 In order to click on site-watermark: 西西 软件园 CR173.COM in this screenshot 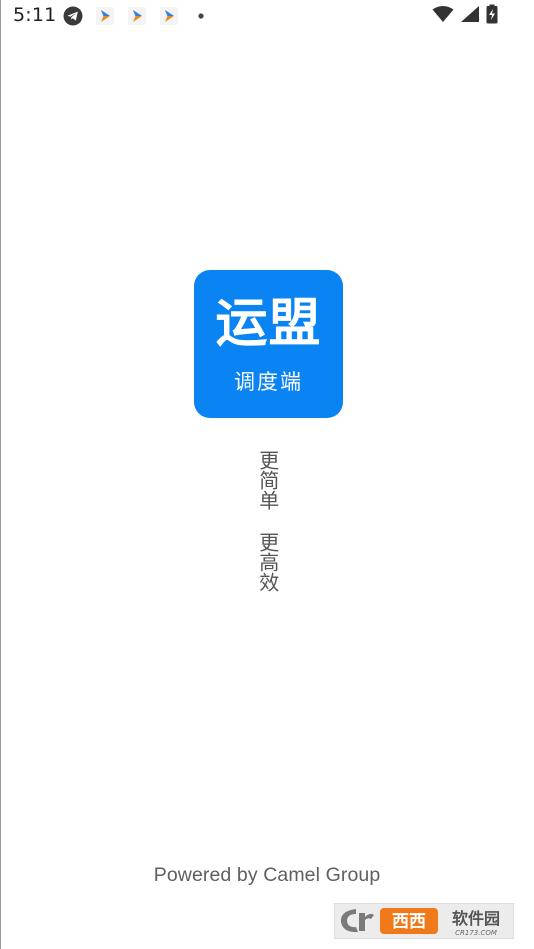, I will do `click(424, 921)`.